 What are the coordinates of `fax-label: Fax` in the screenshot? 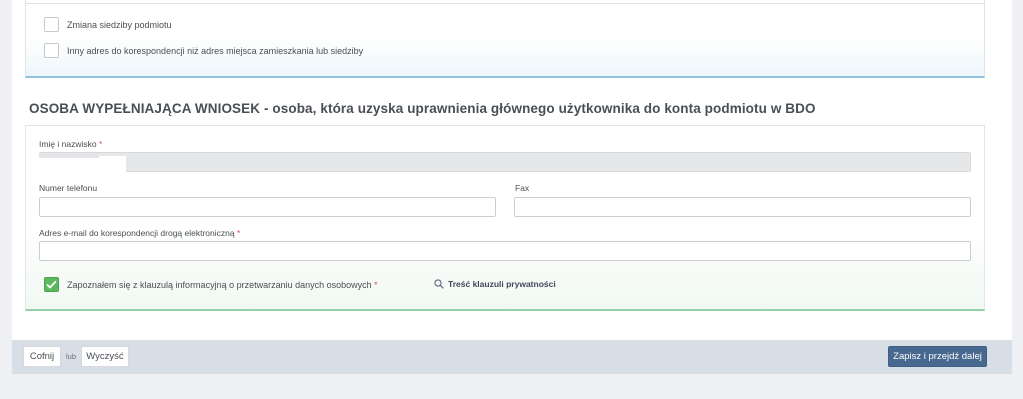 It's located at (522, 188).